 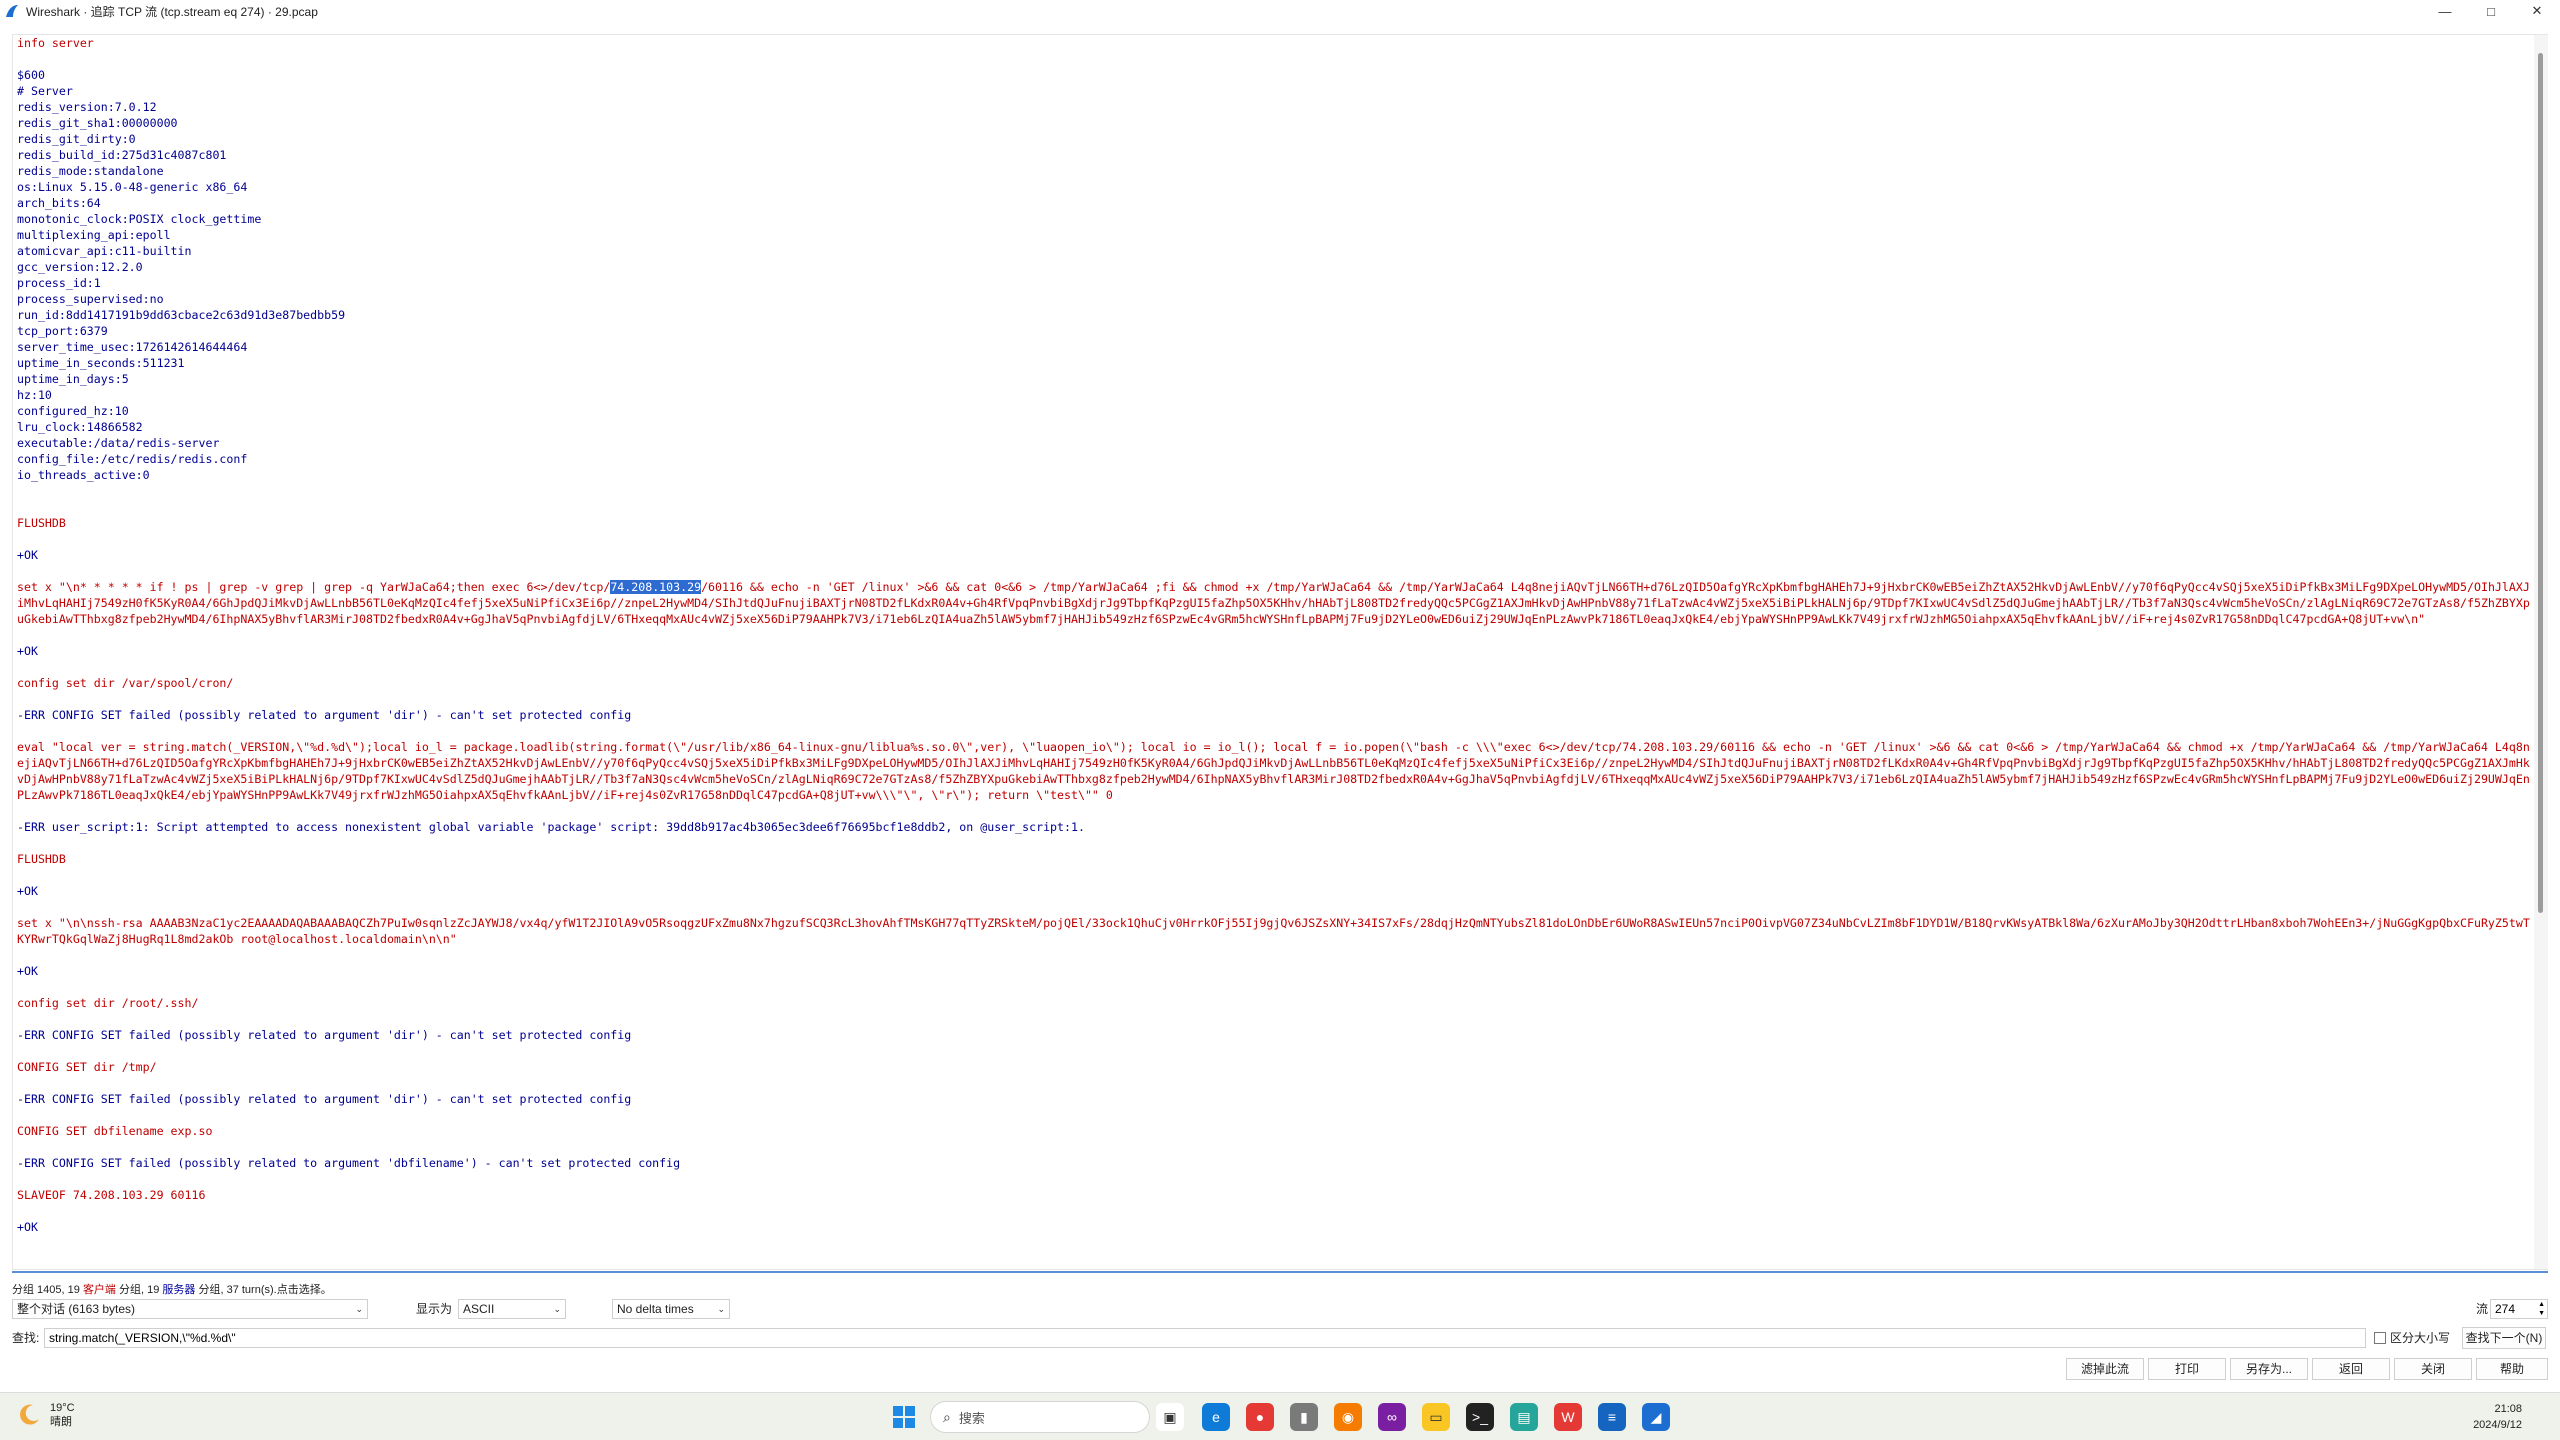 What do you see at coordinates (947, 1416) in the screenshot?
I see `search-icon: ⌕` at bounding box center [947, 1416].